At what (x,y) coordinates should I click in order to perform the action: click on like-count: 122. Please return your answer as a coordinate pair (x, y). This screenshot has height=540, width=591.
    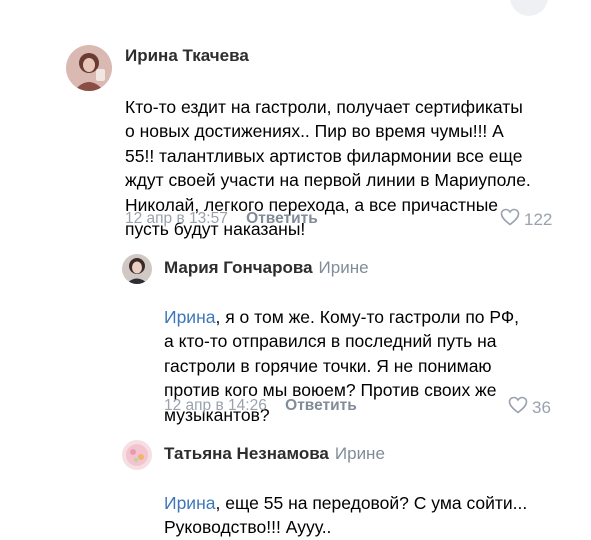
    Looking at the image, I should click on (538, 219).